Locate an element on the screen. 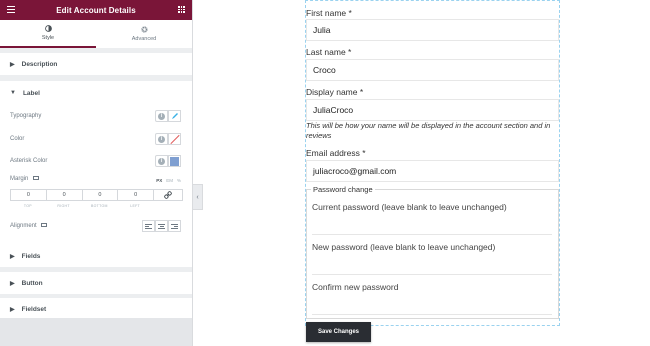 This screenshot has height=346, width=650. display-name-label: Display name * is located at coordinates (335, 92).